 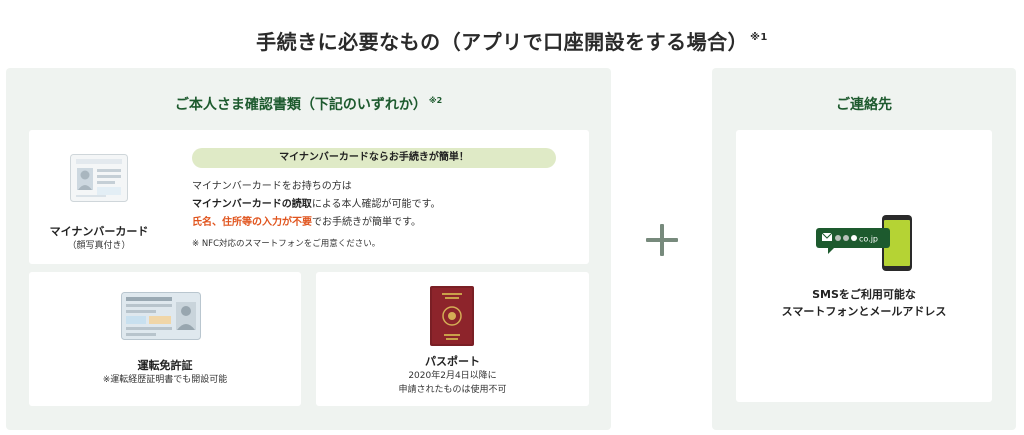 I want to click on identity-panel-heading: ご本人さま確認書類（下記のいずれか） ※2, so click(x=308, y=104).